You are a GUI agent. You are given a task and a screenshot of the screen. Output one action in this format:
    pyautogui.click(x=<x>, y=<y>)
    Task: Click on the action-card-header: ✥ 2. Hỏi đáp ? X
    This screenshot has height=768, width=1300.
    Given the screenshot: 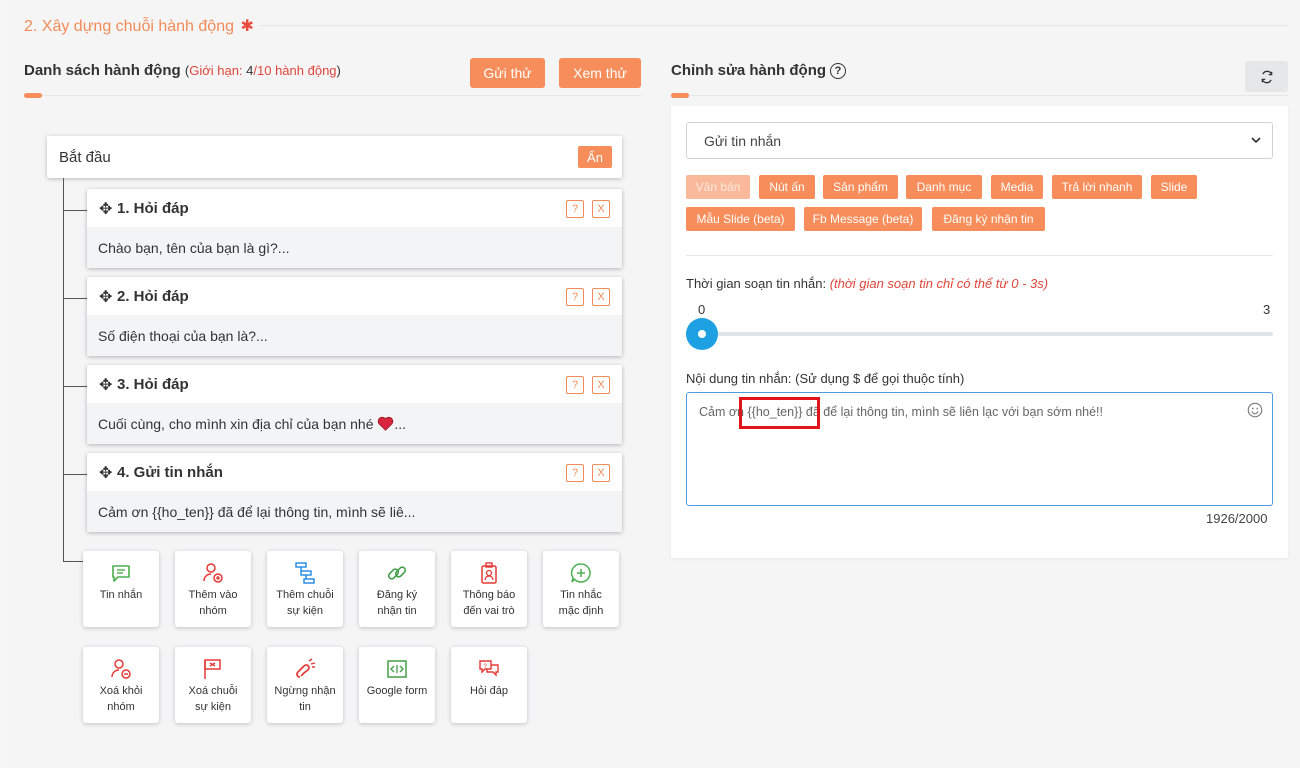 What is the action you would take?
    pyautogui.click(x=354, y=296)
    